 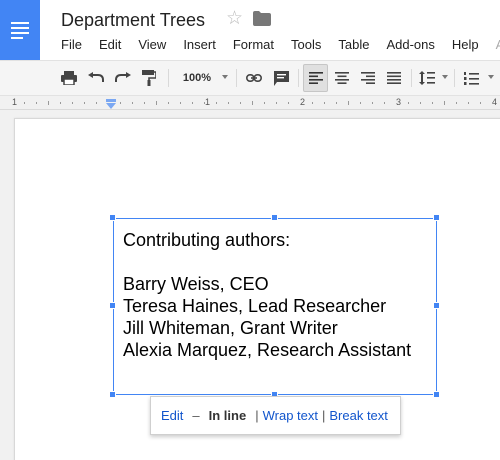 What do you see at coordinates (353, 46) in the screenshot?
I see `menu-table: Table` at bounding box center [353, 46].